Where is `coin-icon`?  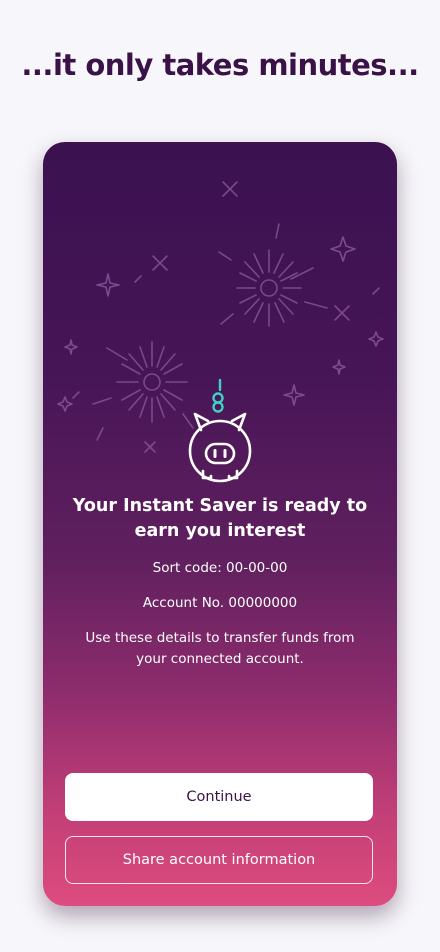 coin-icon is located at coordinates (218, 395).